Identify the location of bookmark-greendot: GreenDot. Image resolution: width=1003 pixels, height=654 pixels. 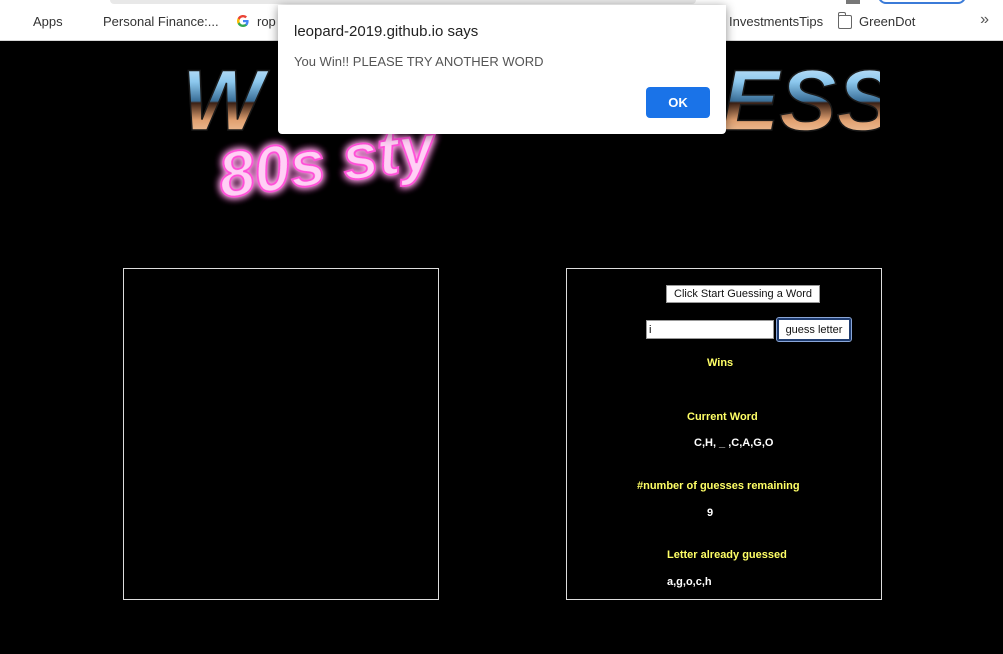
(876, 21).